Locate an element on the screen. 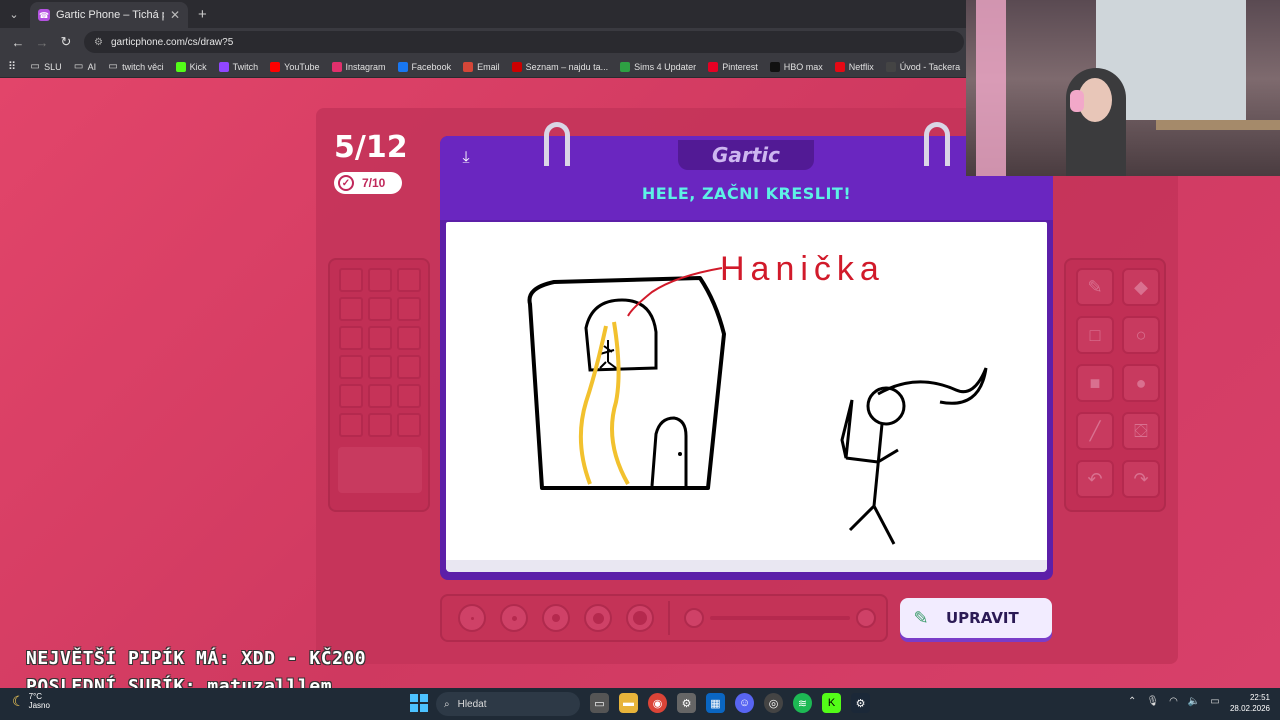 The height and width of the screenshot is (720, 1280). bookmark-item: Úvod - Tackera is located at coordinates (922, 66).